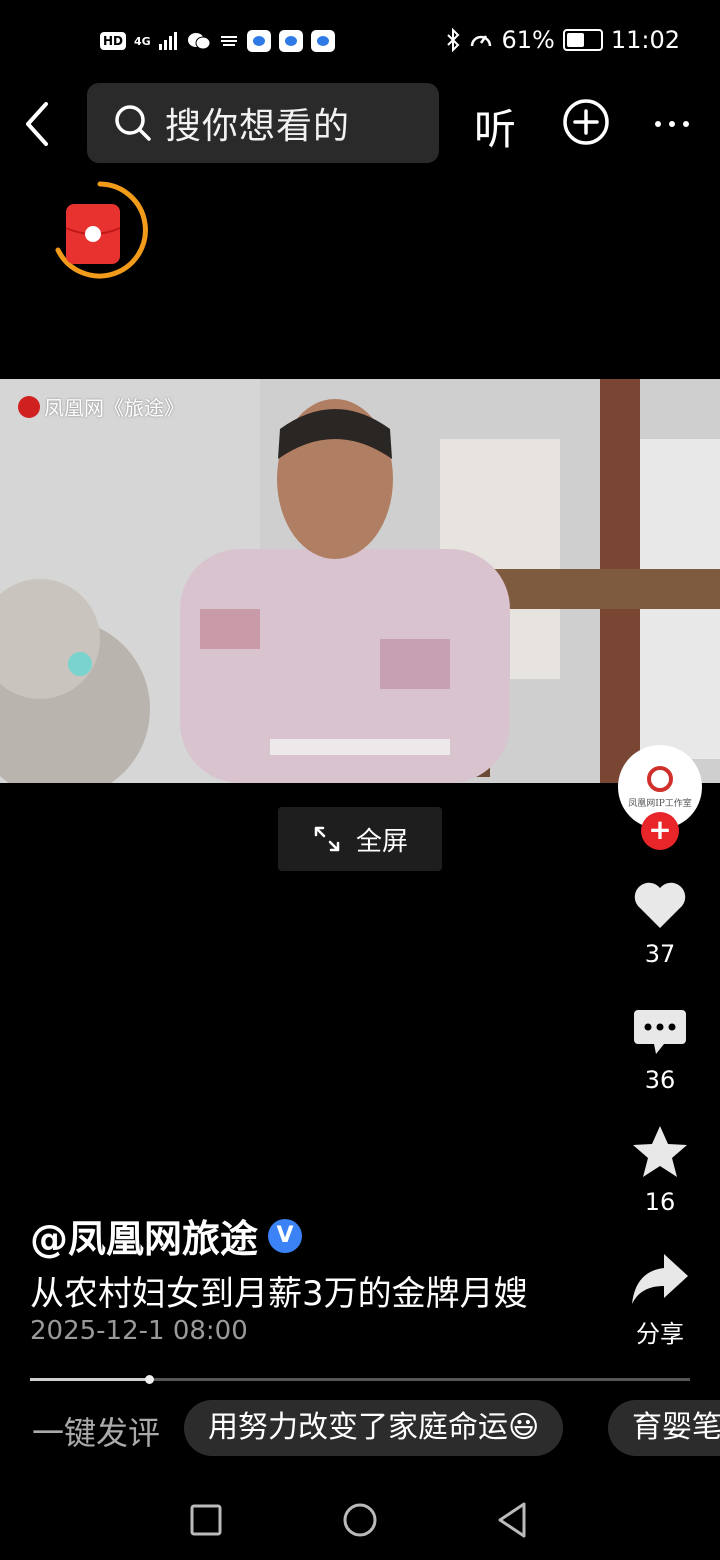 This screenshot has height=1560, width=720. Describe the element at coordinates (660, 954) in the screenshot. I see `like-count: 37` at that location.